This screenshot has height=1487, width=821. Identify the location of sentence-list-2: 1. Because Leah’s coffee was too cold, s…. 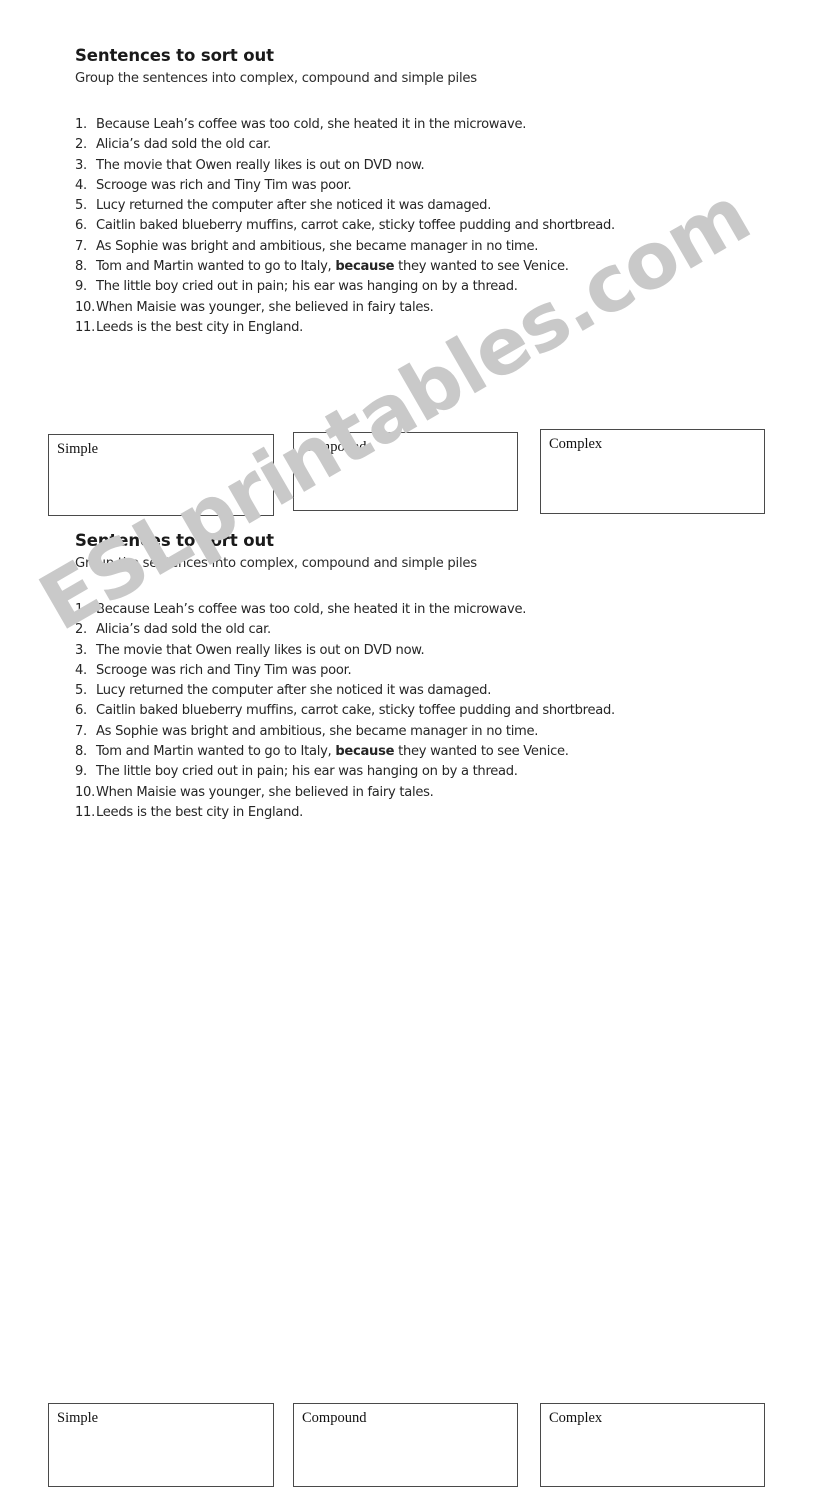
(425, 713).